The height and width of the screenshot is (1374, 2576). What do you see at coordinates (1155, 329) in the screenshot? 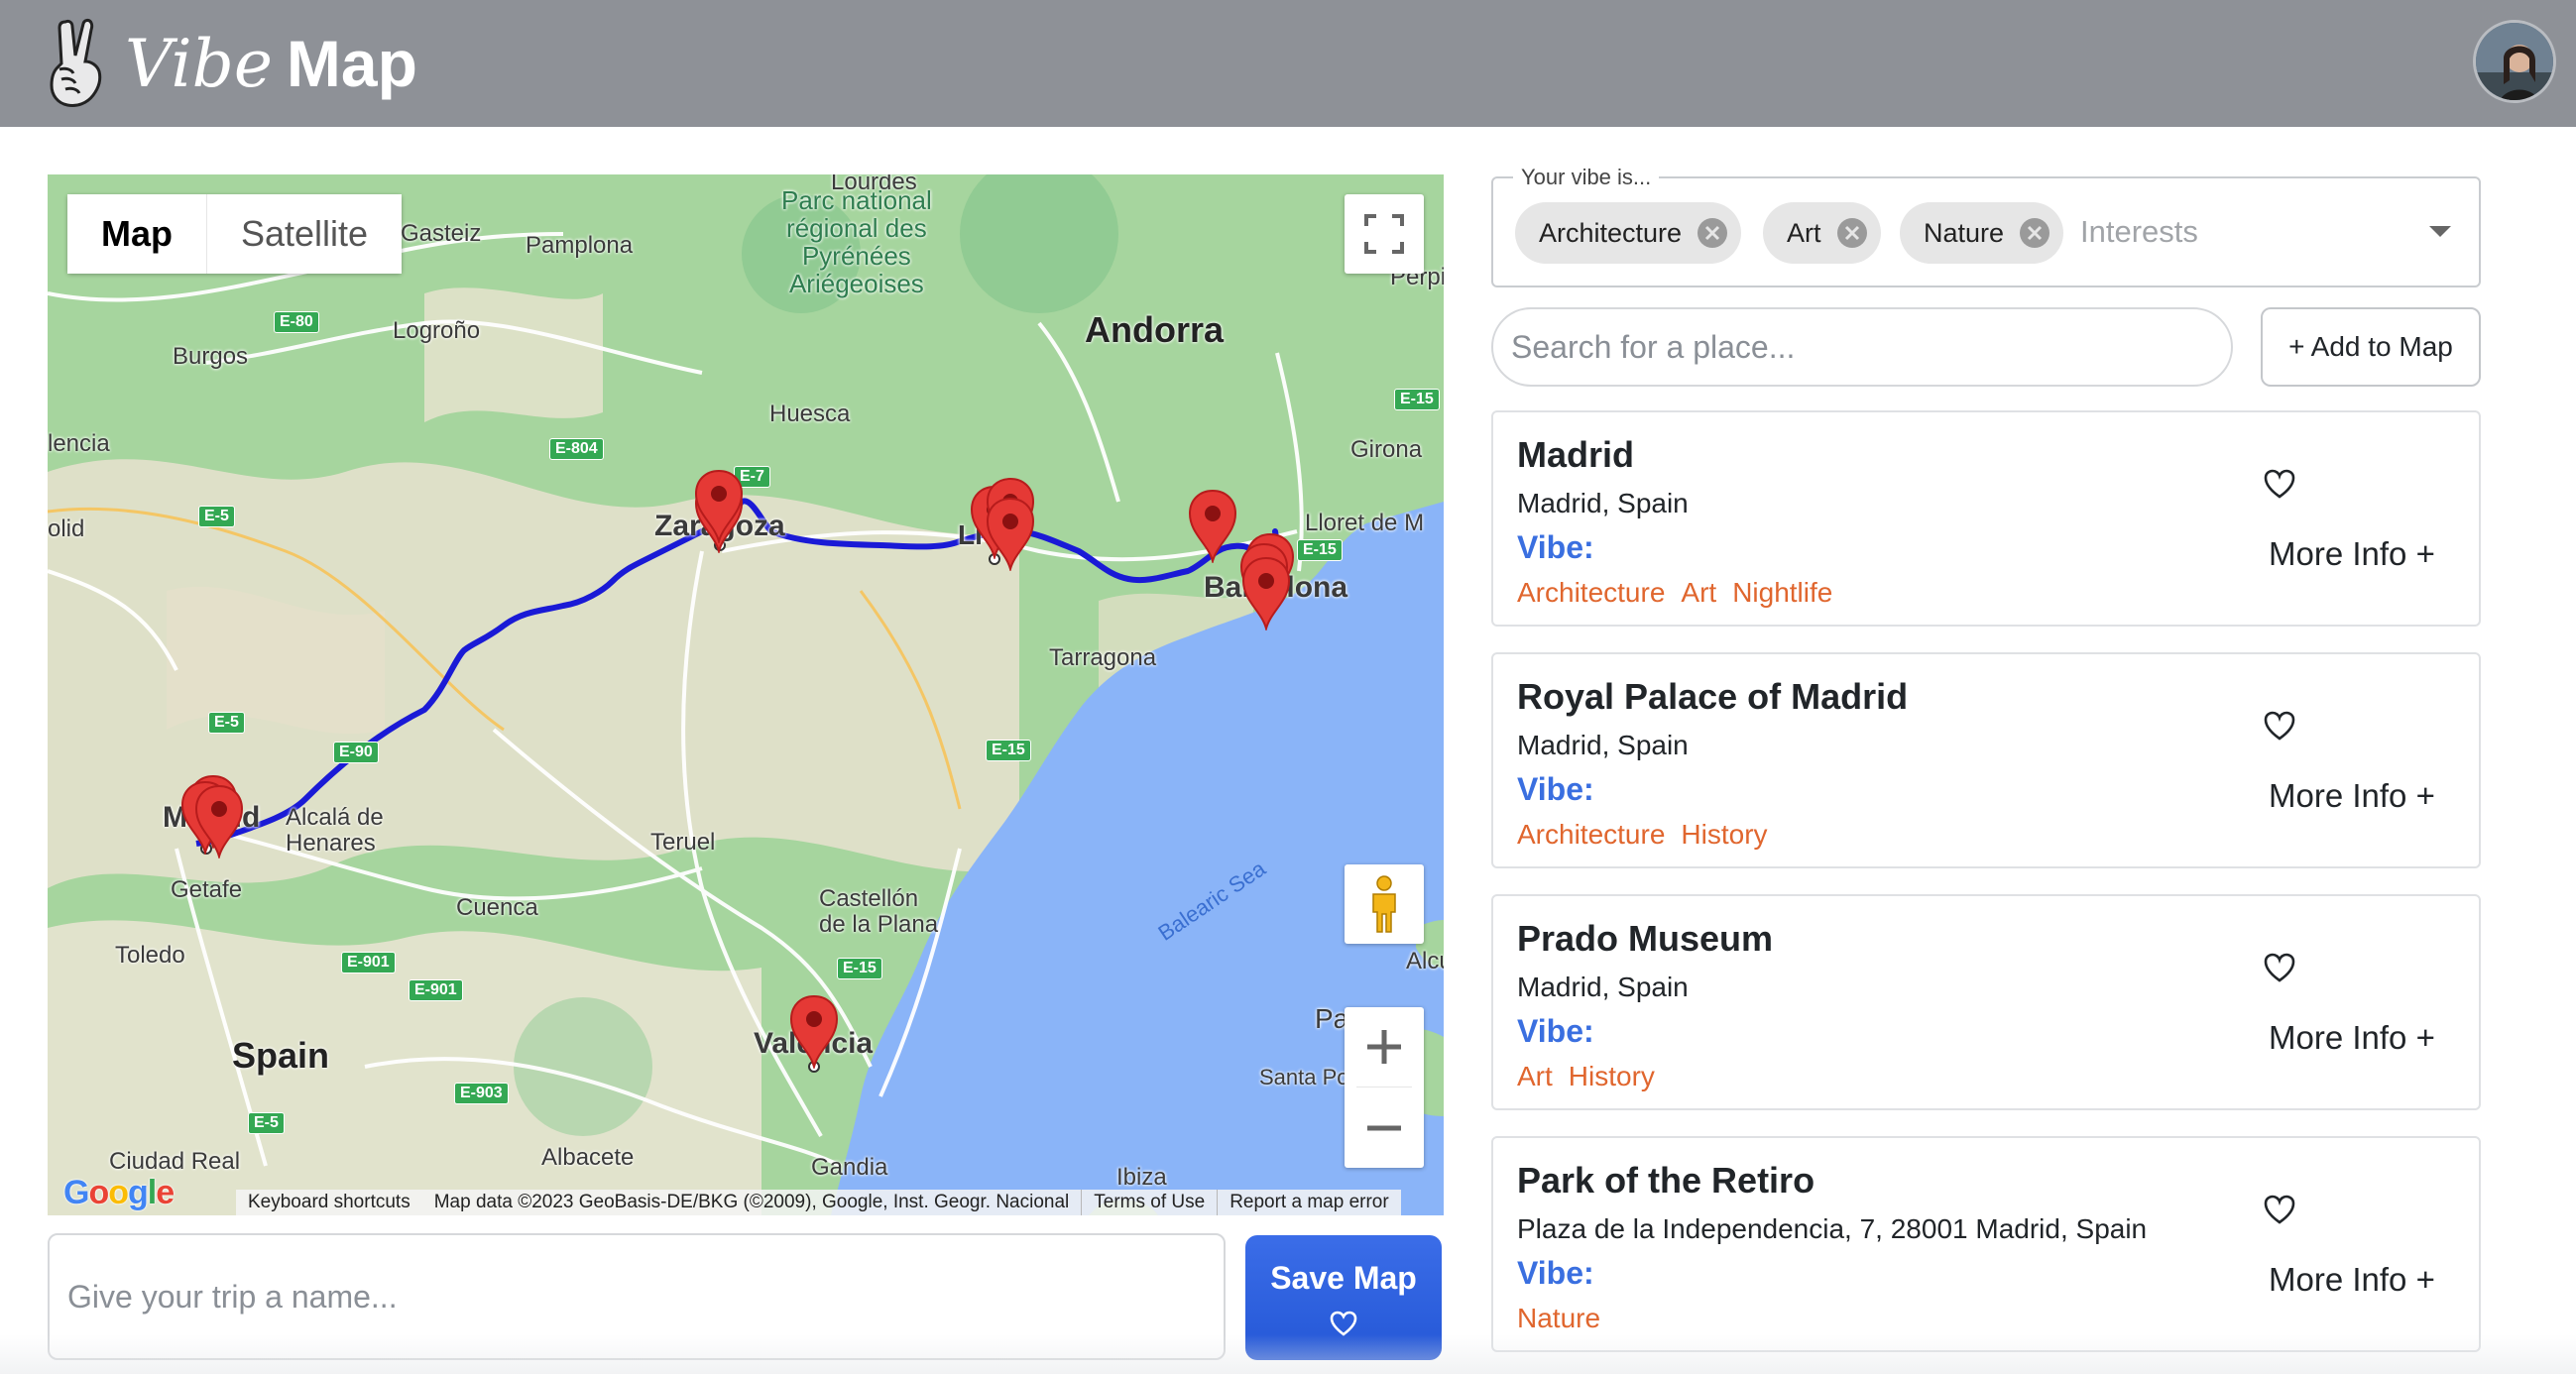
I see `map-label-andorra: Andorra` at bounding box center [1155, 329].